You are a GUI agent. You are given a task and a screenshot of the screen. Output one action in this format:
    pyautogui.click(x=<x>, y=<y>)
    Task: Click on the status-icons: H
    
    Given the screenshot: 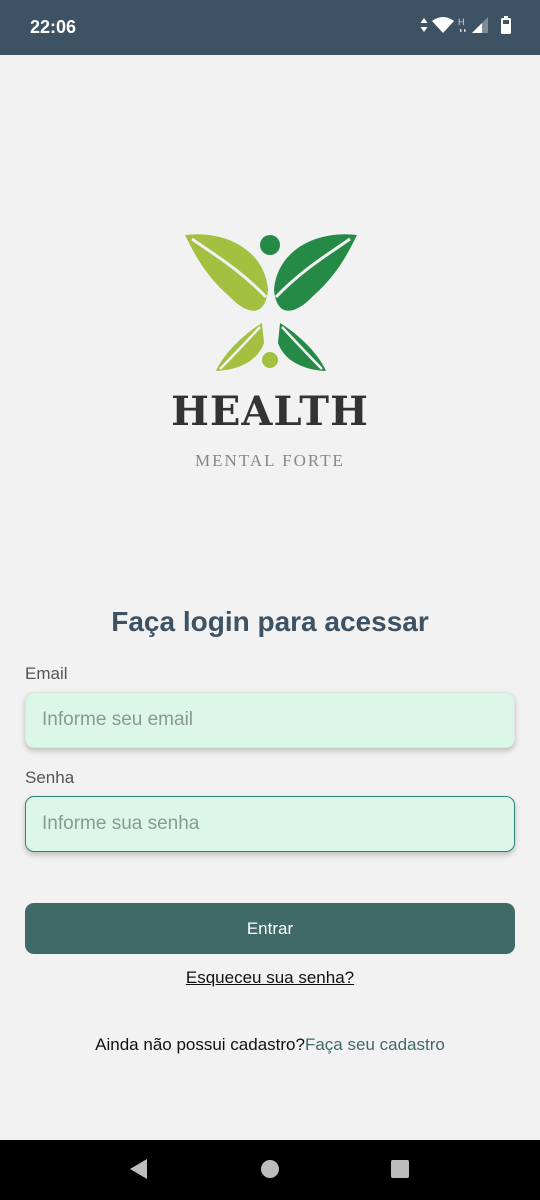 What is the action you would take?
    pyautogui.click(x=466, y=25)
    